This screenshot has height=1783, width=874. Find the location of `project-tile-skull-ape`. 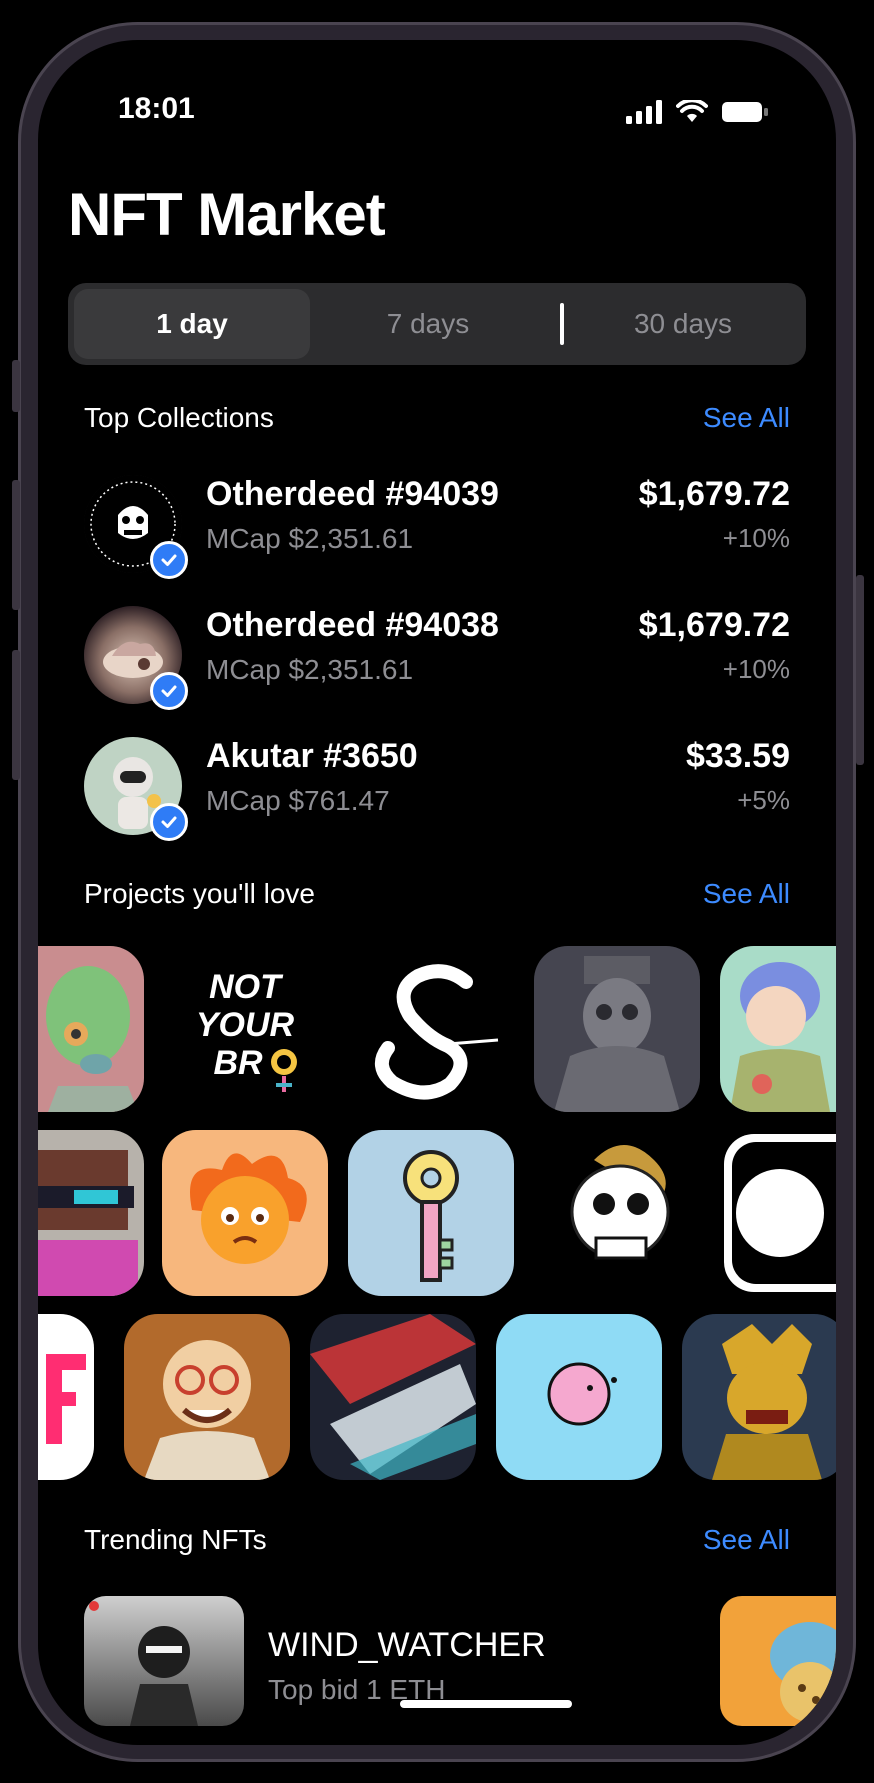

project-tile-skull-ape is located at coordinates (617, 1213).